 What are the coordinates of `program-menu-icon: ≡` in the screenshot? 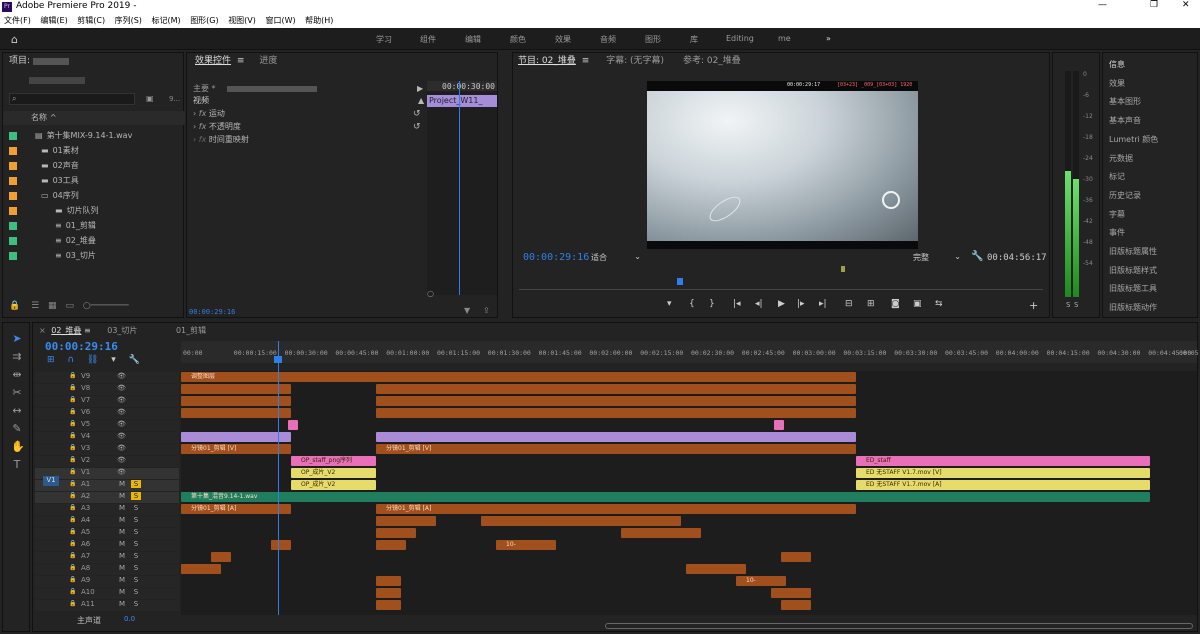 It's located at (586, 61).